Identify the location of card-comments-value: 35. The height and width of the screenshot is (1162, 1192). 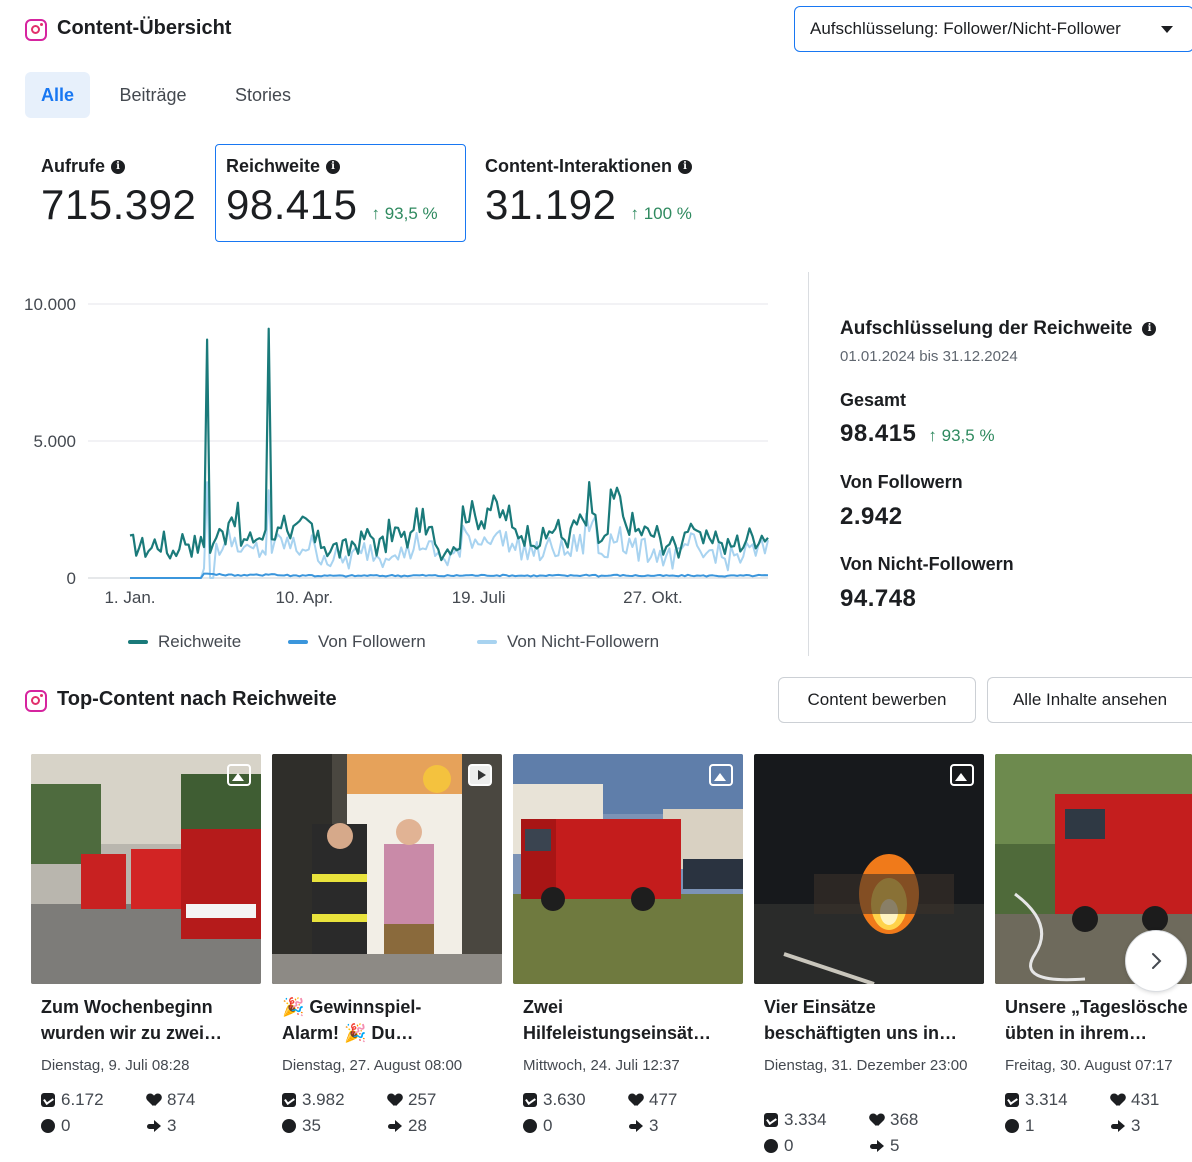
(311, 1125).